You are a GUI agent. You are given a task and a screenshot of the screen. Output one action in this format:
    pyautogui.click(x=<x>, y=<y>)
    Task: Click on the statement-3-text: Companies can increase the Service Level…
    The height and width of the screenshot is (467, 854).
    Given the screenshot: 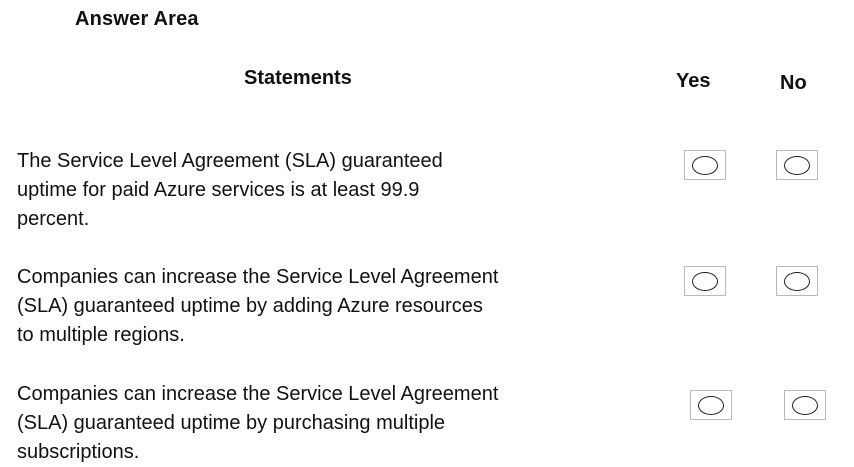 What is the action you would take?
    pyautogui.click(x=317, y=423)
    